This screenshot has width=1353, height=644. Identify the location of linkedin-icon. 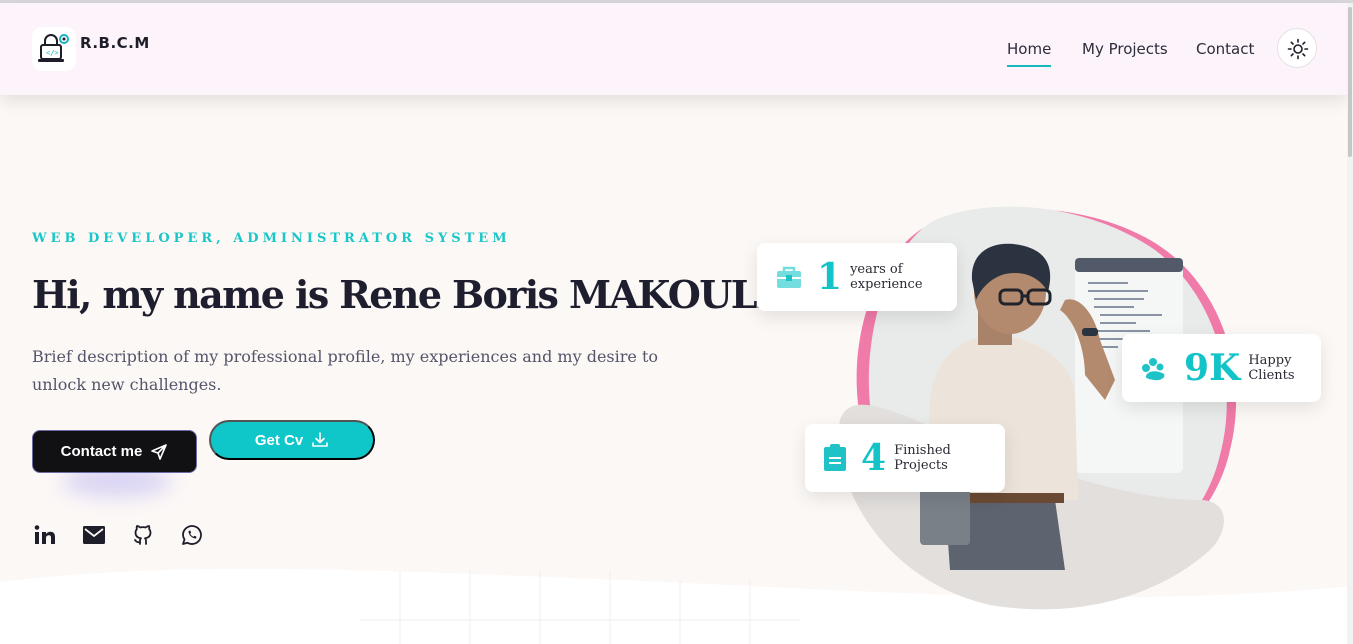
(44, 534).